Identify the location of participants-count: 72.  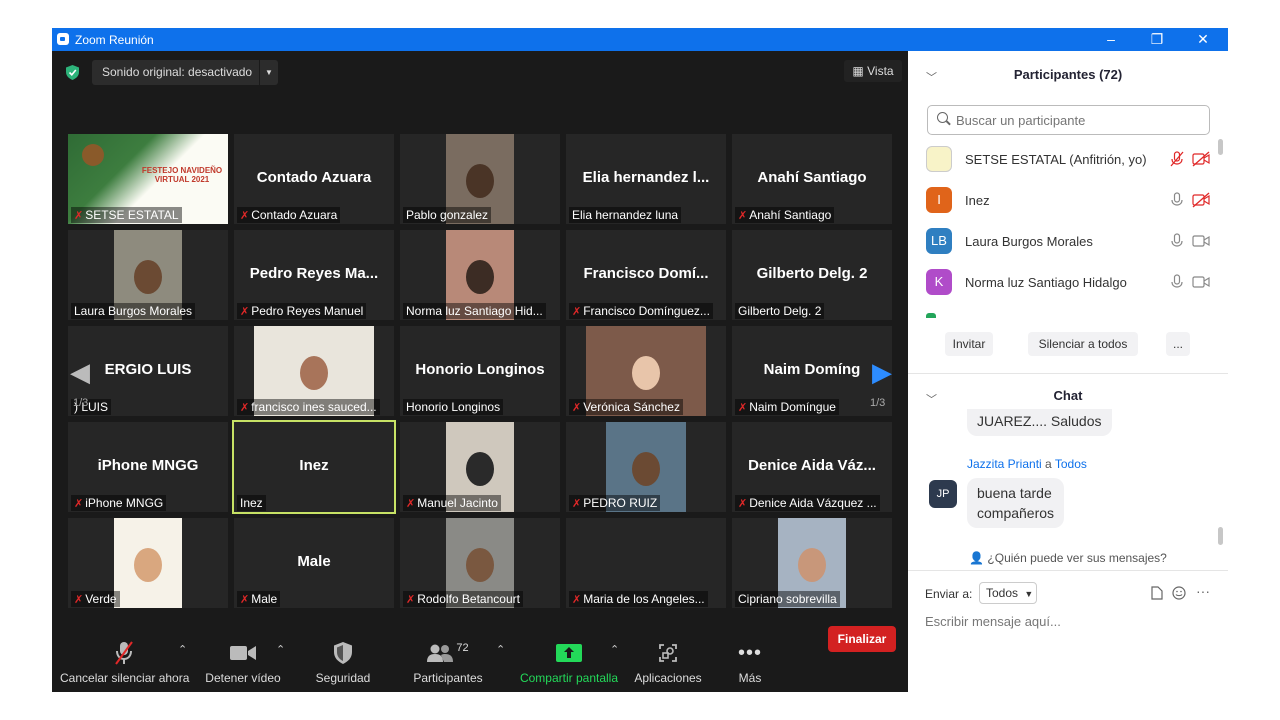
(462, 648).